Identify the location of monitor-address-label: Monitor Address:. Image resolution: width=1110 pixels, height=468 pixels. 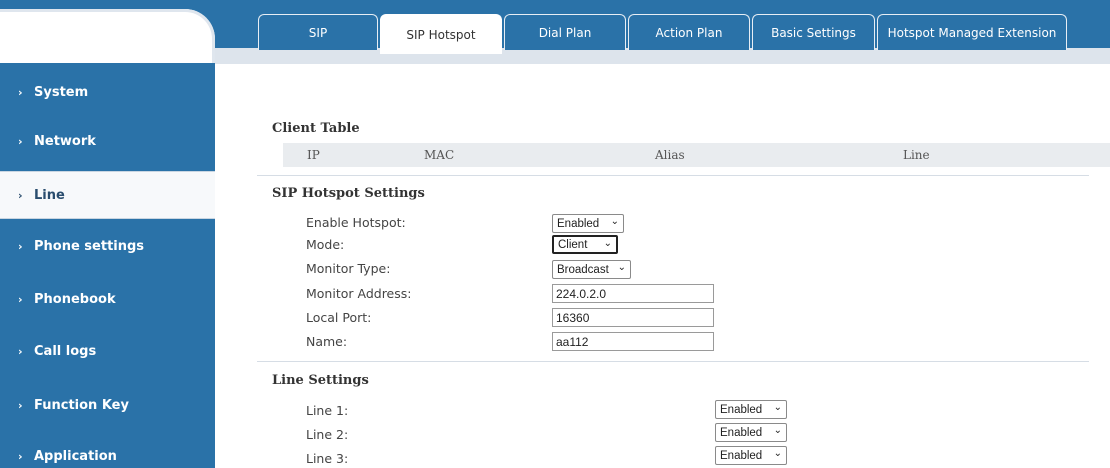
(359, 293).